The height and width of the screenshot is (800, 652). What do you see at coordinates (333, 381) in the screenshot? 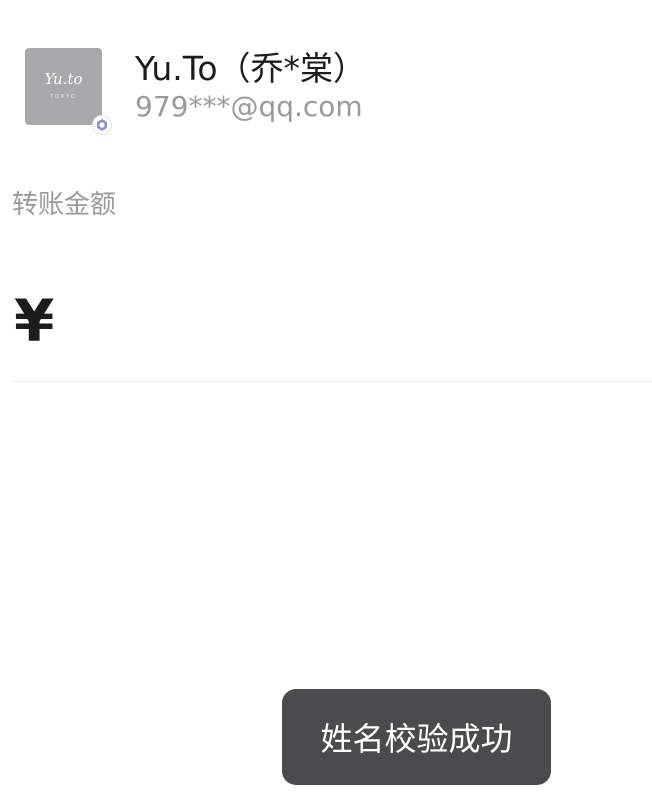
I see `amount-divider` at bounding box center [333, 381].